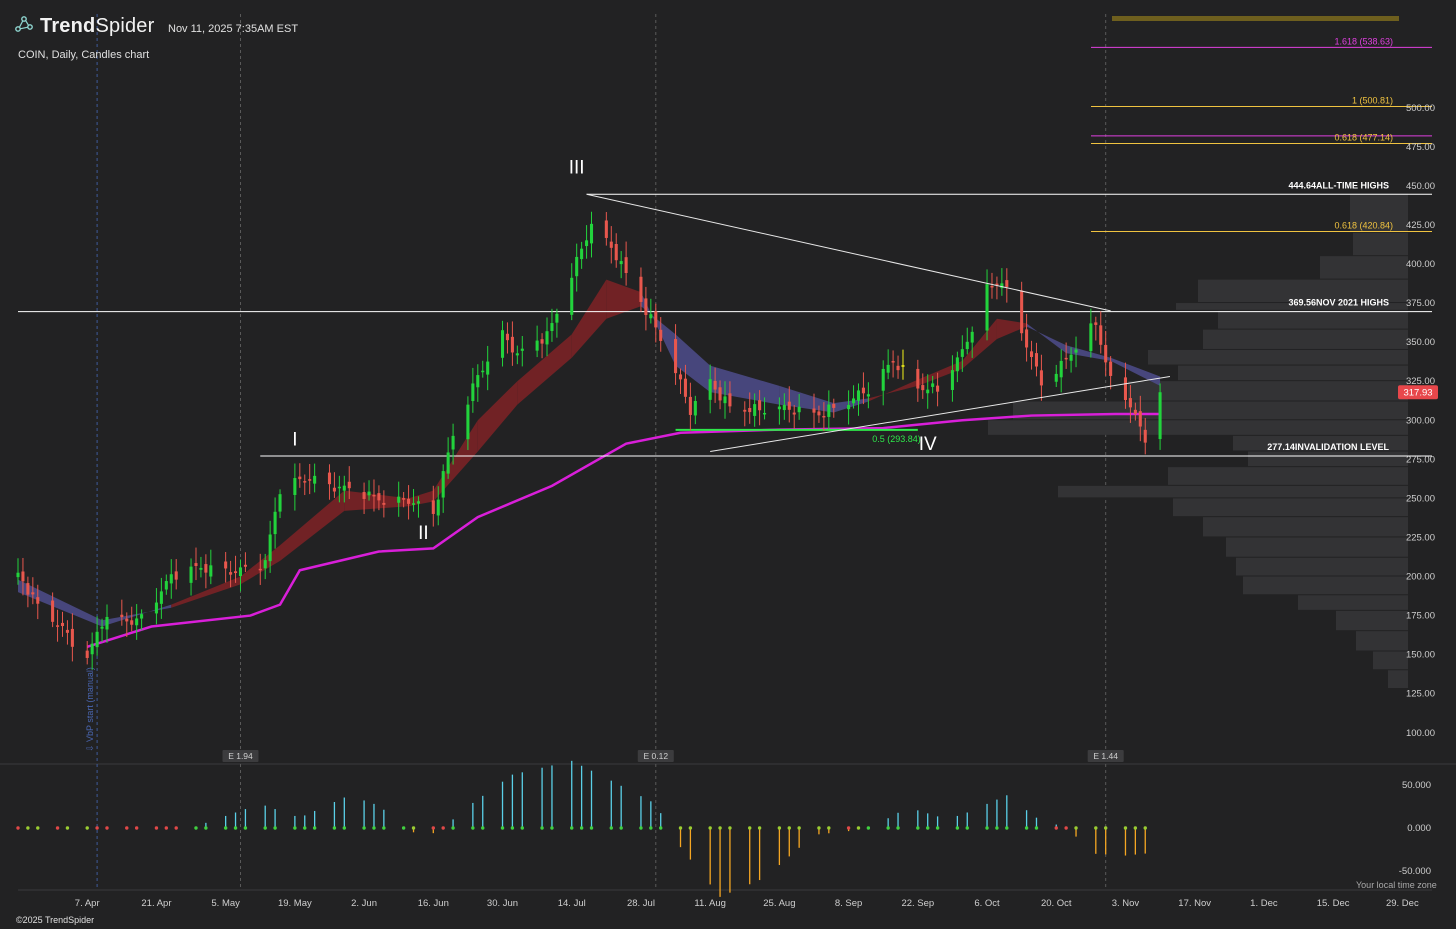 The image size is (1456, 929). What do you see at coordinates (433, 903) in the screenshot?
I see `date-tick-label: 16. Jun` at bounding box center [433, 903].